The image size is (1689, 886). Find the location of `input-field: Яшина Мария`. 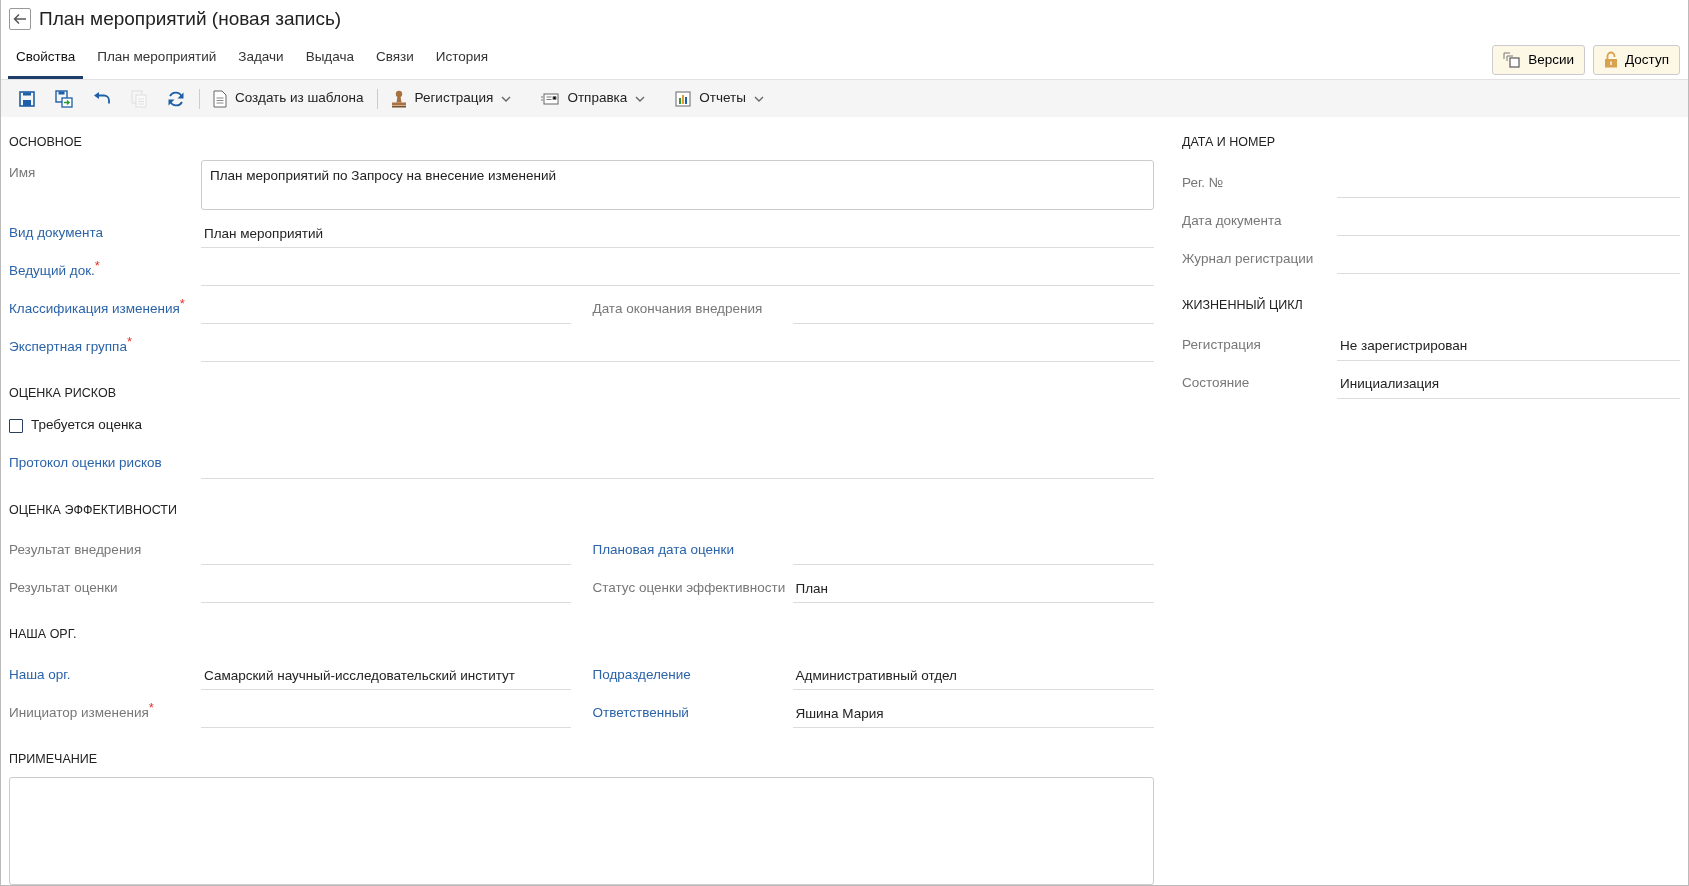

input-field: Яшина Мария is located at coordinates (973, 714).